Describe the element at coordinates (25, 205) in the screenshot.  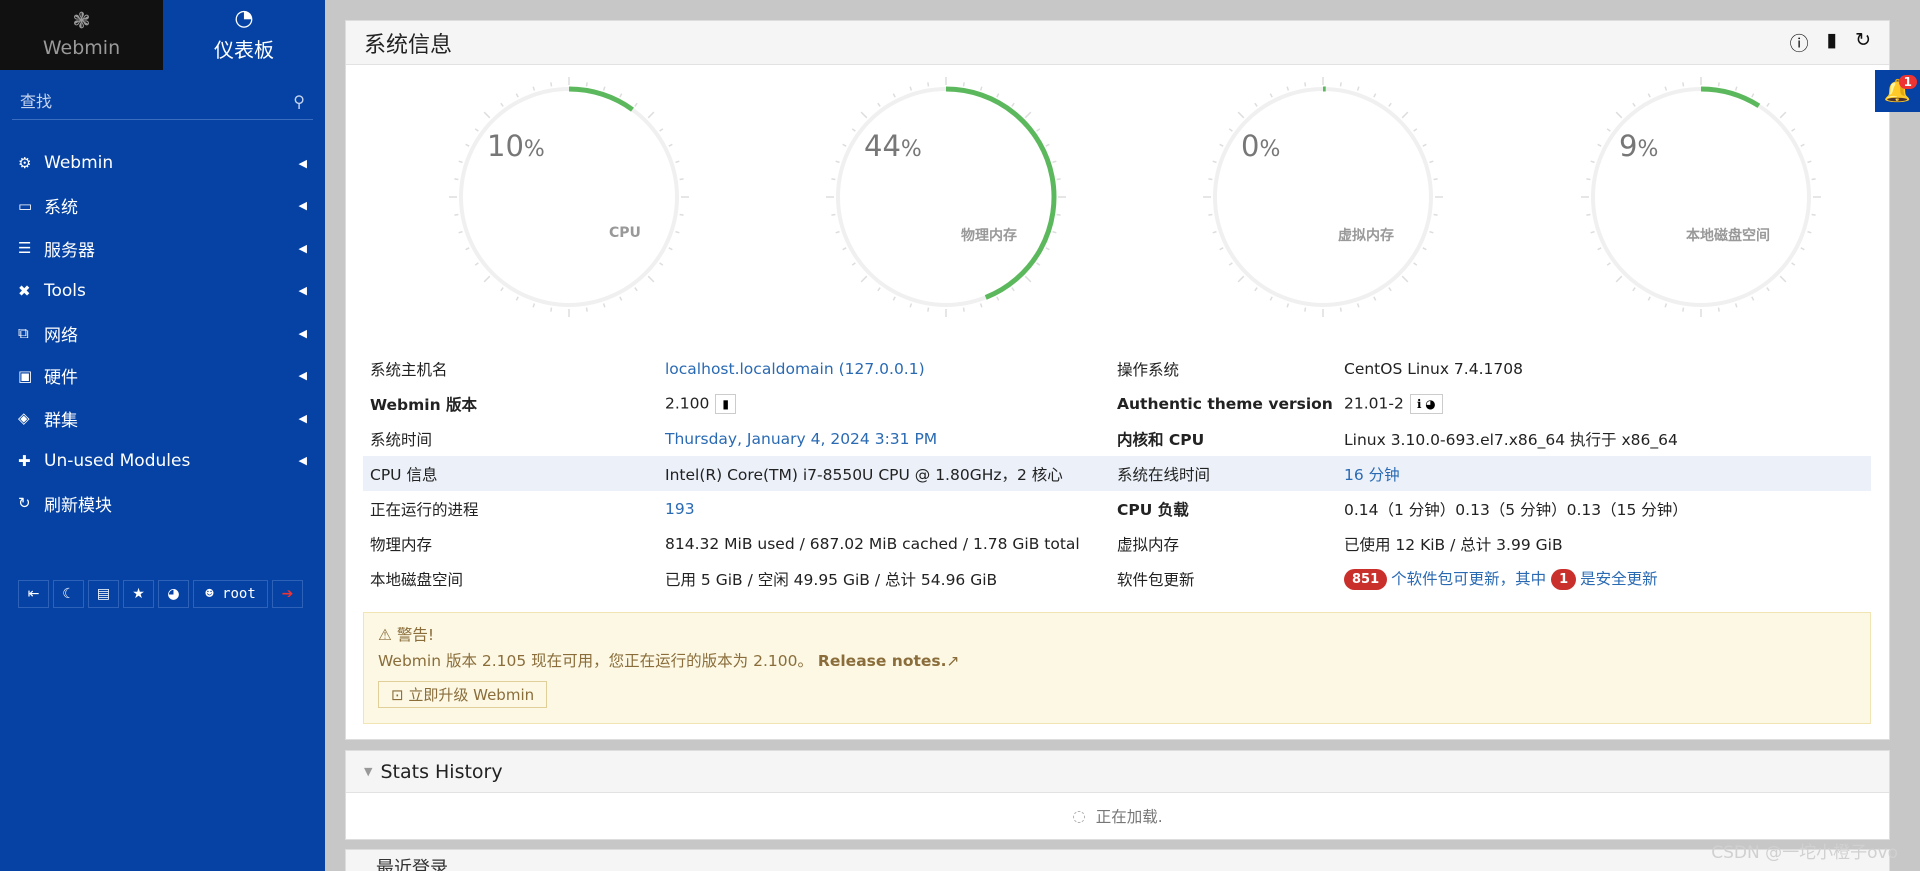
I see `laptop-icon: ▭` at that location.